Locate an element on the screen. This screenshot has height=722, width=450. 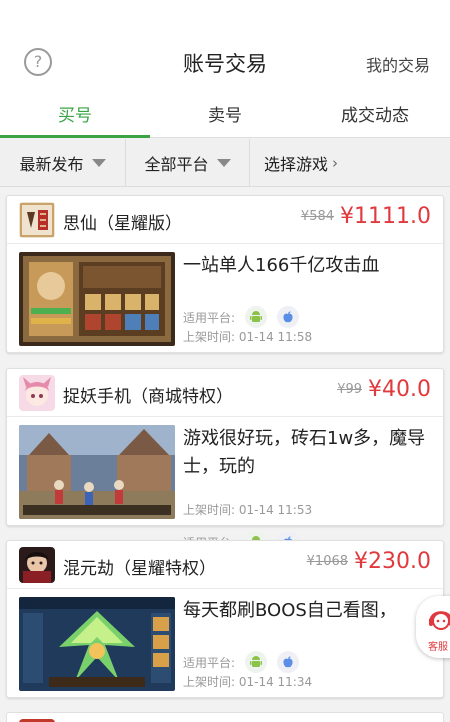
listing-description: 游戏很好玩，砖石1w多，魔导士，玩的 is located at coordinates (304, 452).